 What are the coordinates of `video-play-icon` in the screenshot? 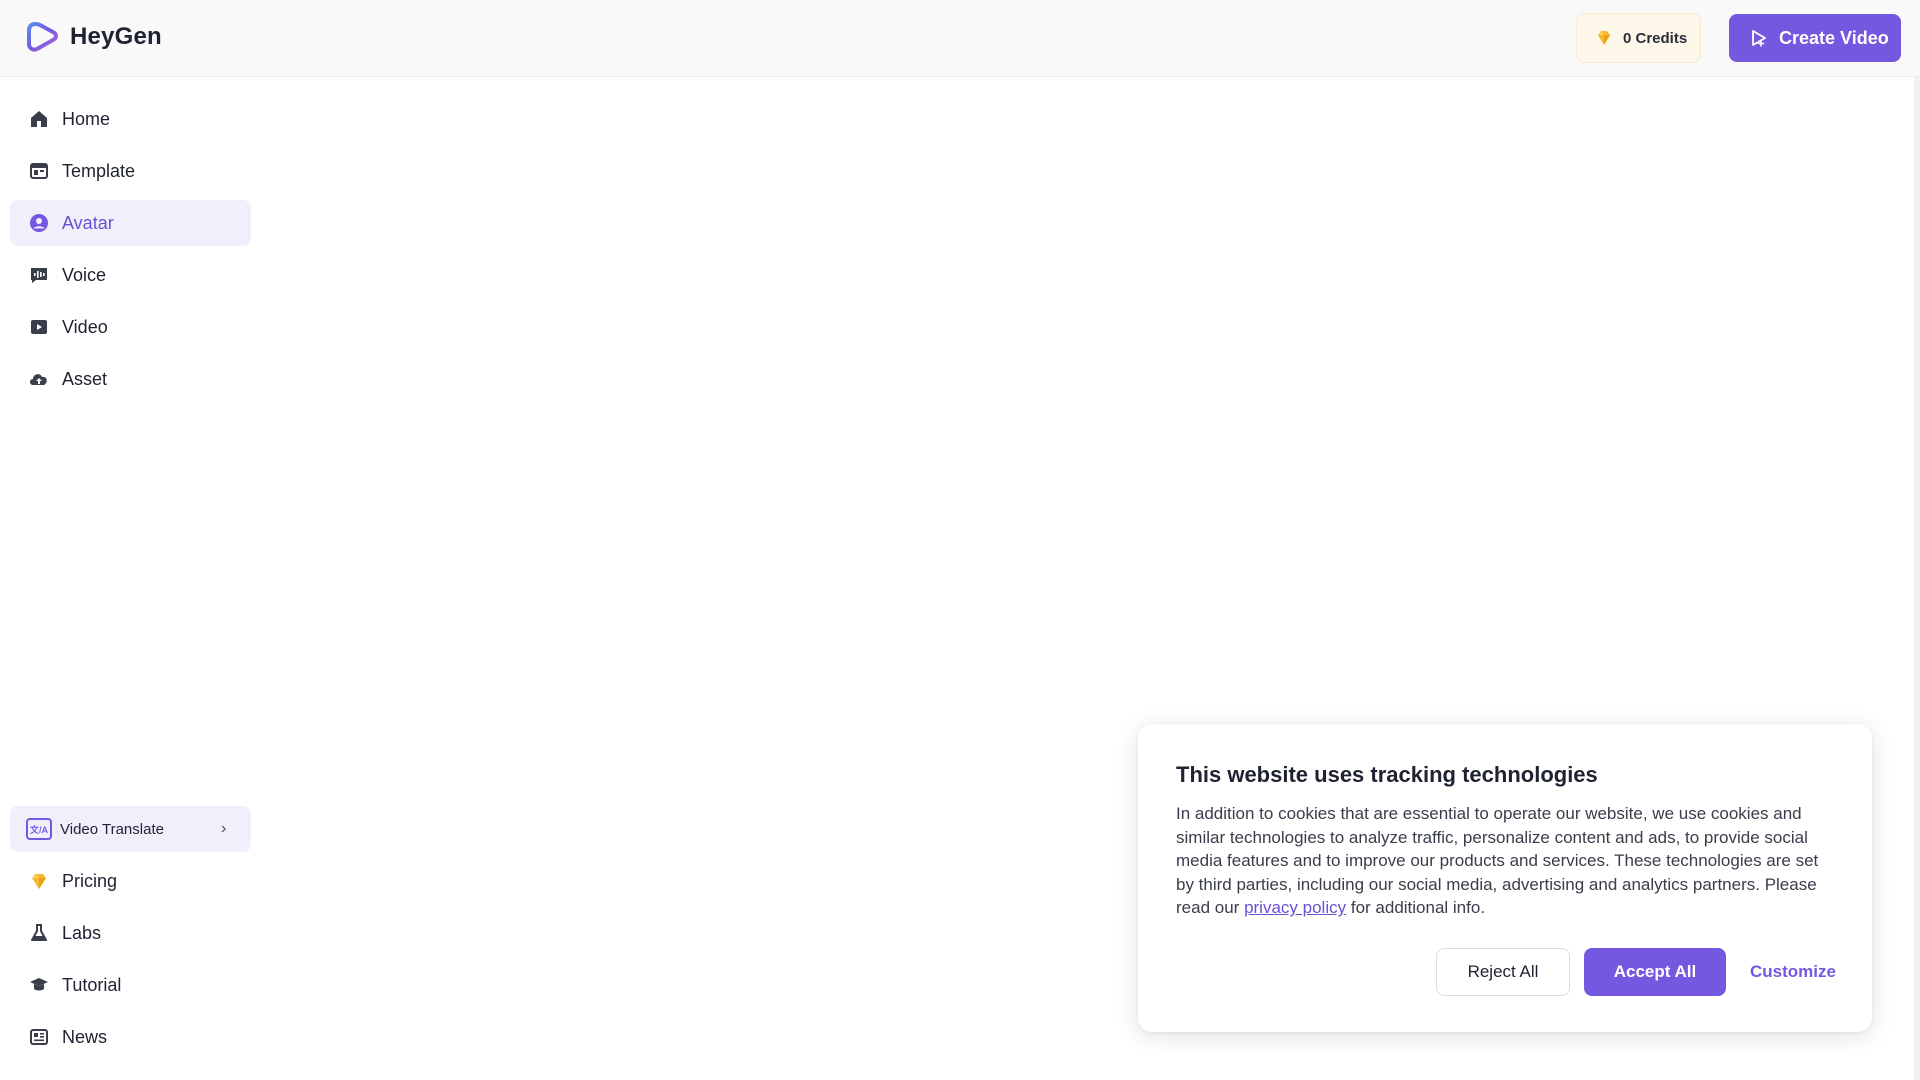 It's located at (1759, 38).